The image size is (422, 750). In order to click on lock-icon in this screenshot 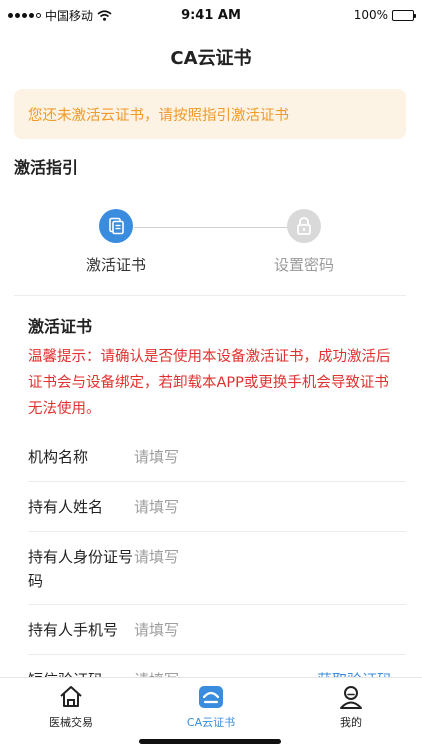, I will do `click(304, 226)`.